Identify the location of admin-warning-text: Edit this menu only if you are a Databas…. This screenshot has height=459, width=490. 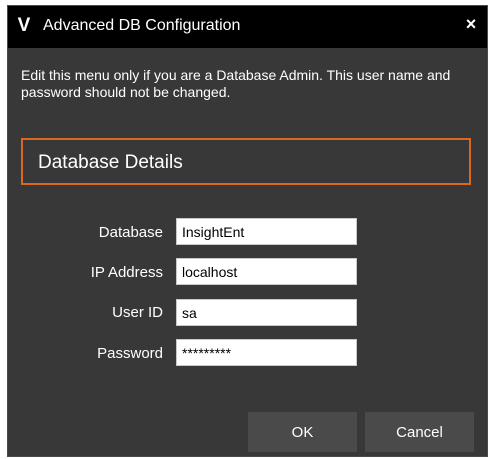
(236, 83).